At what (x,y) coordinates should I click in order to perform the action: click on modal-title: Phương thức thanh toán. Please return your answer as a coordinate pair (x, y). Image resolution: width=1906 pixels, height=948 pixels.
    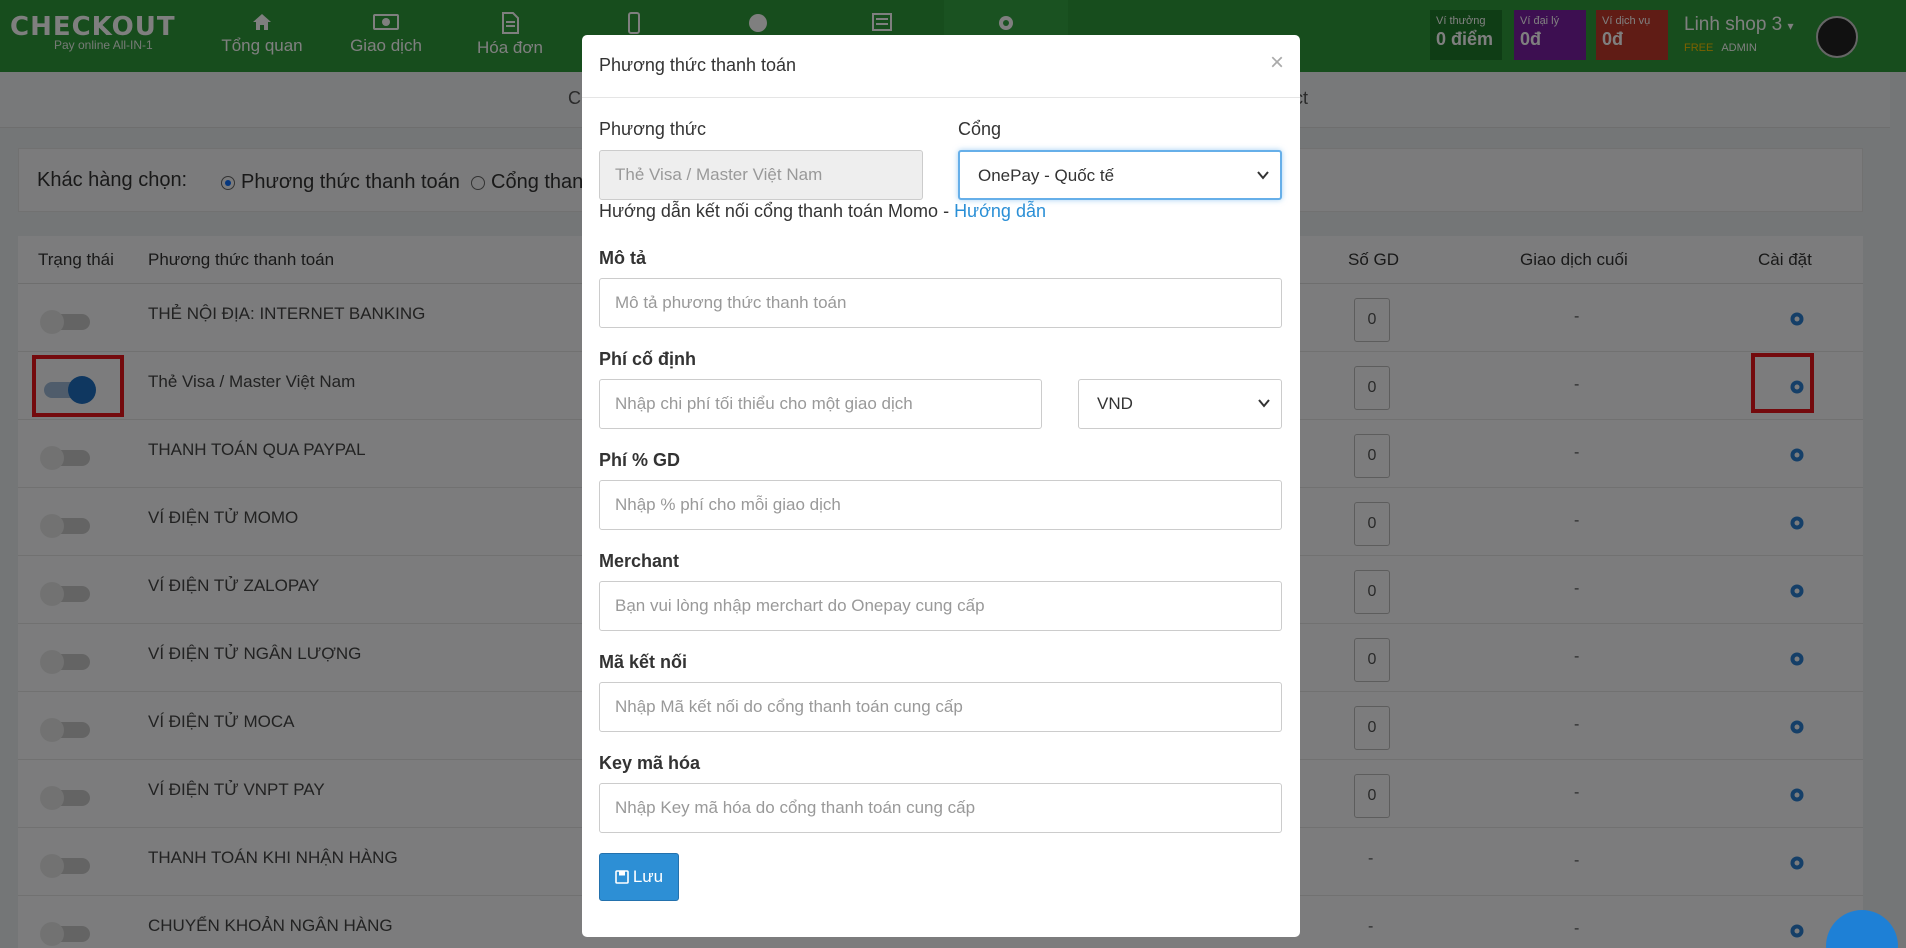
    Looking at the image, I should click on (698, 65).